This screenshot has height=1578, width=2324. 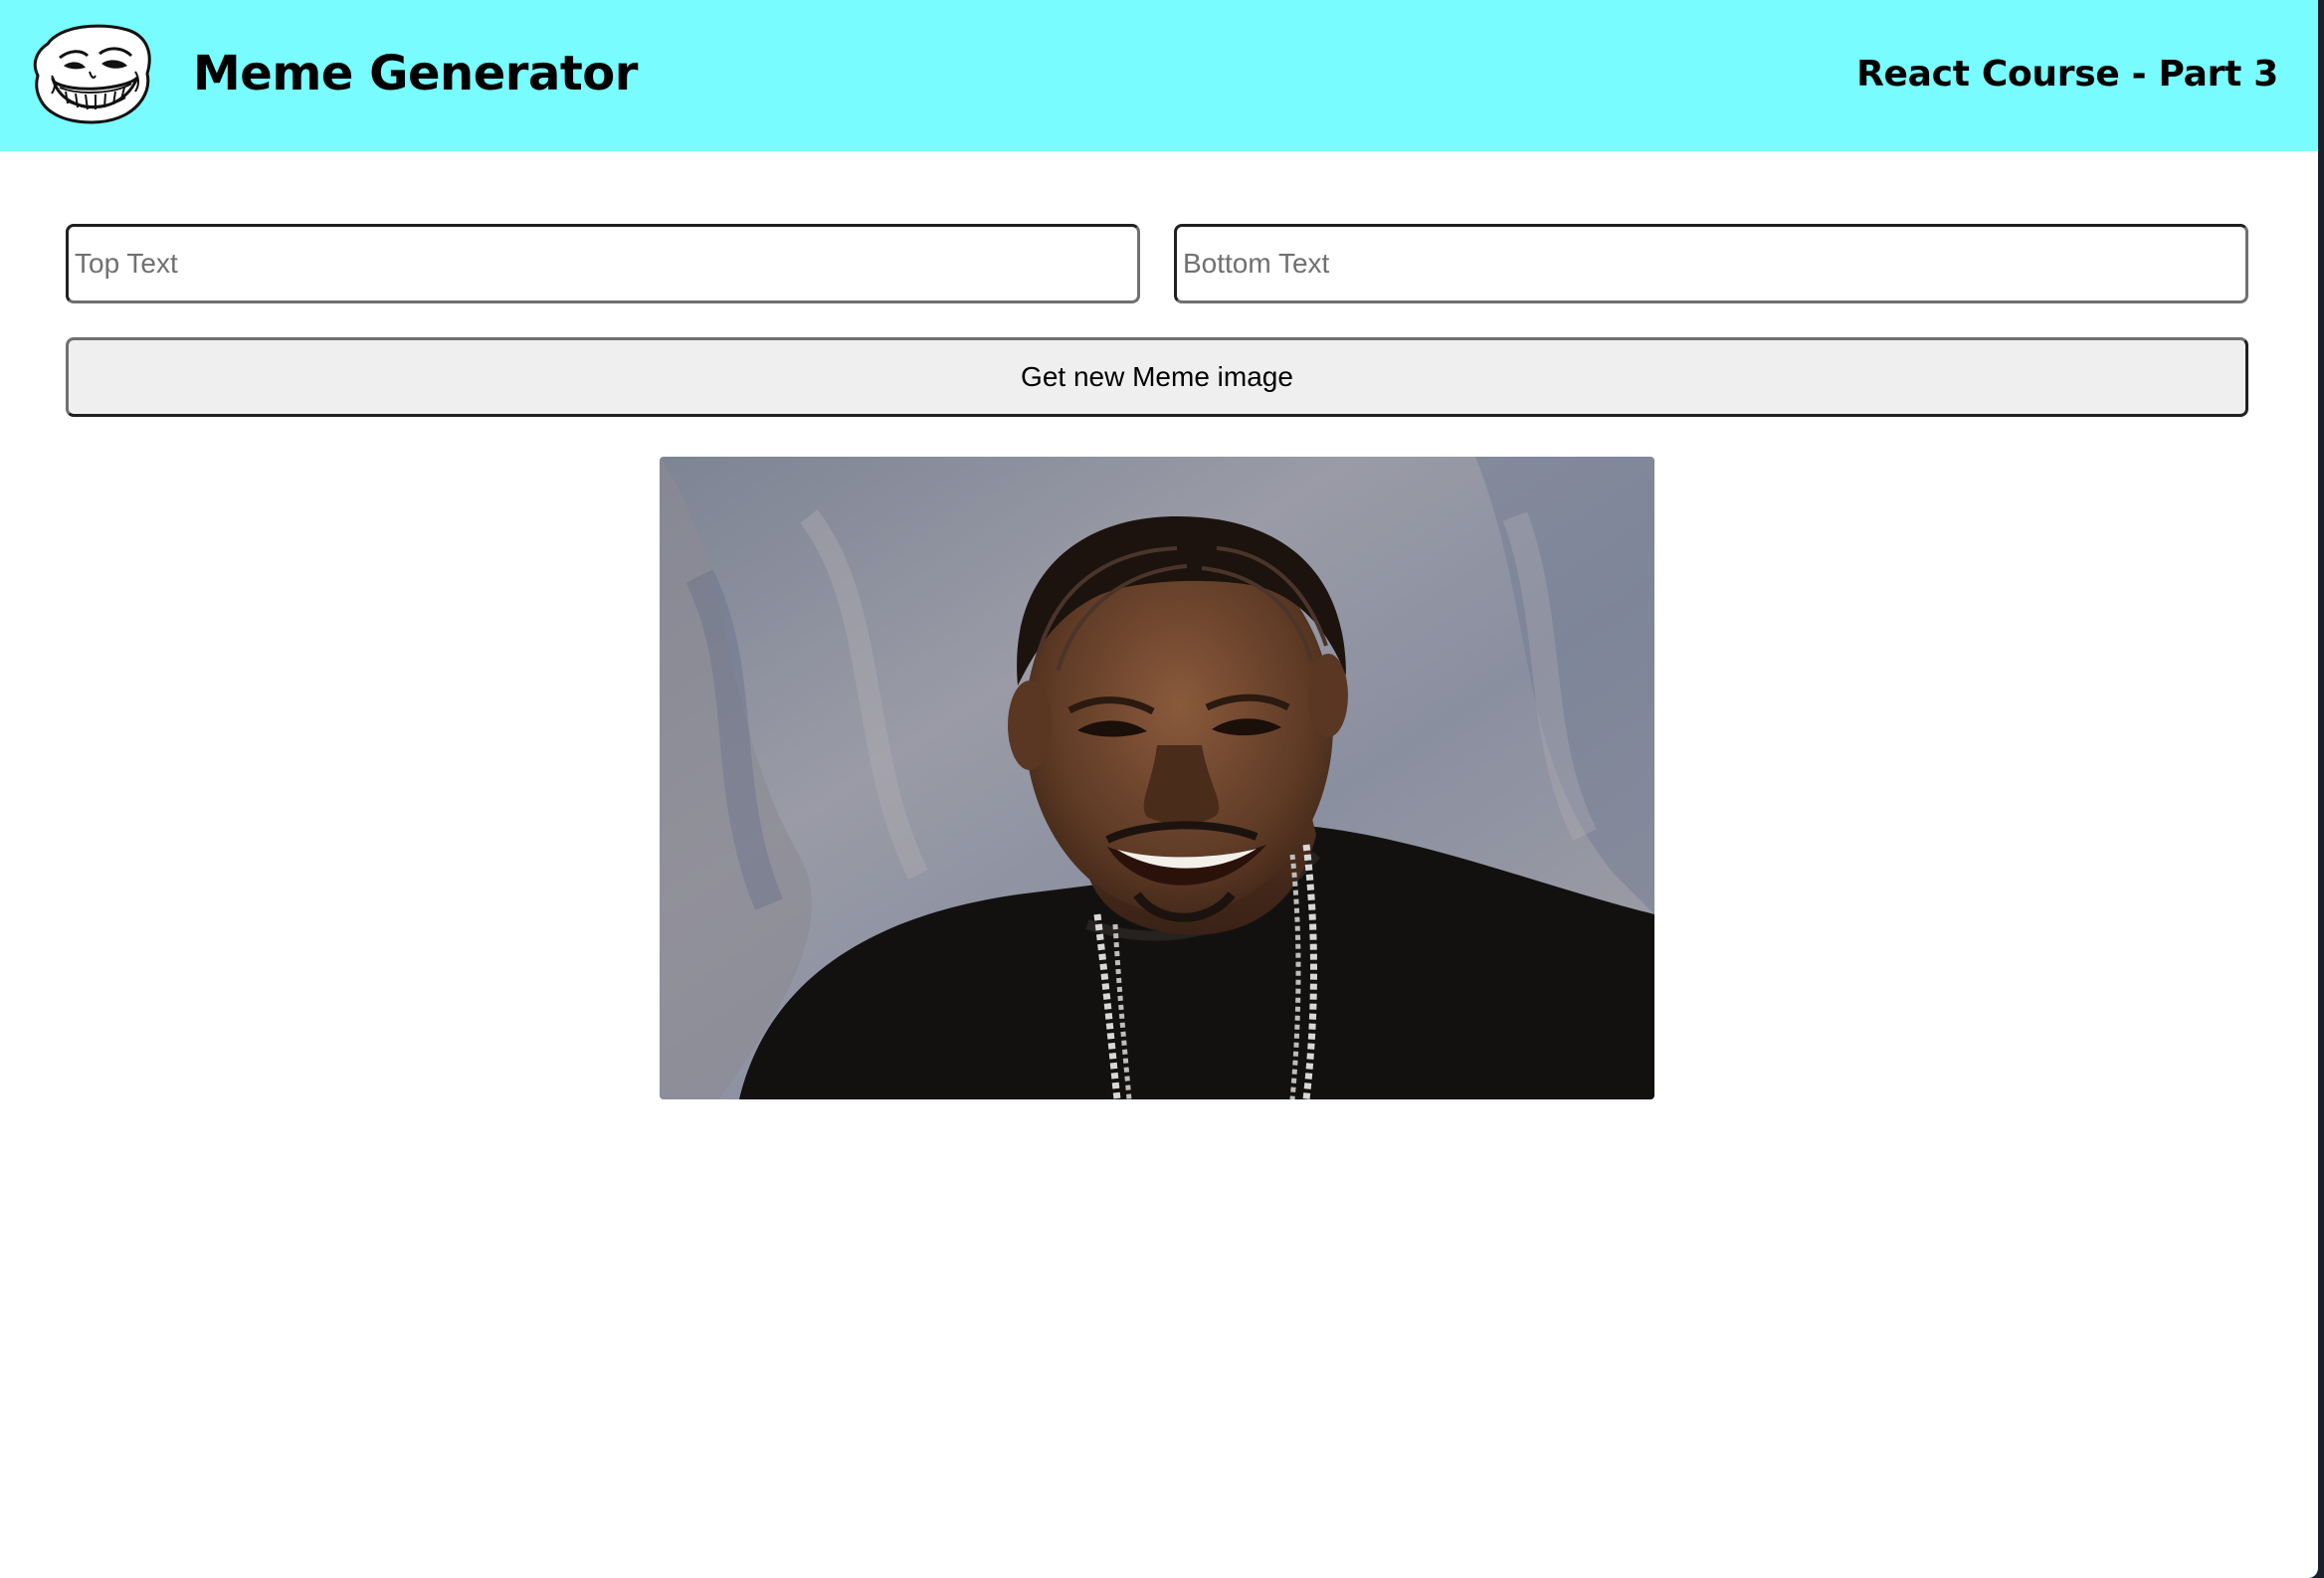 I want to click on app-title: Meme Generator, so click(x=415, y=73).